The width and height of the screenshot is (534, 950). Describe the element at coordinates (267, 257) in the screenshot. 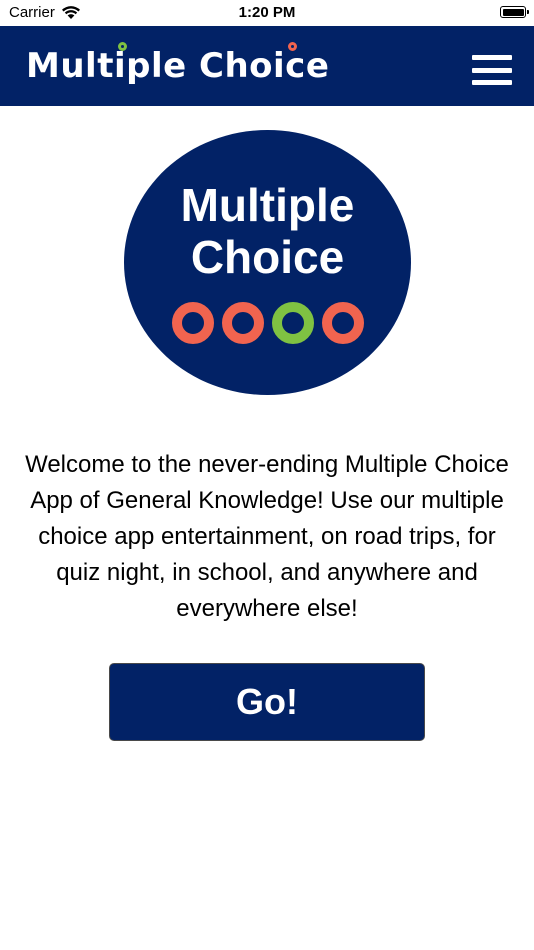

I see `logo-title-line2: Choice` at that location.